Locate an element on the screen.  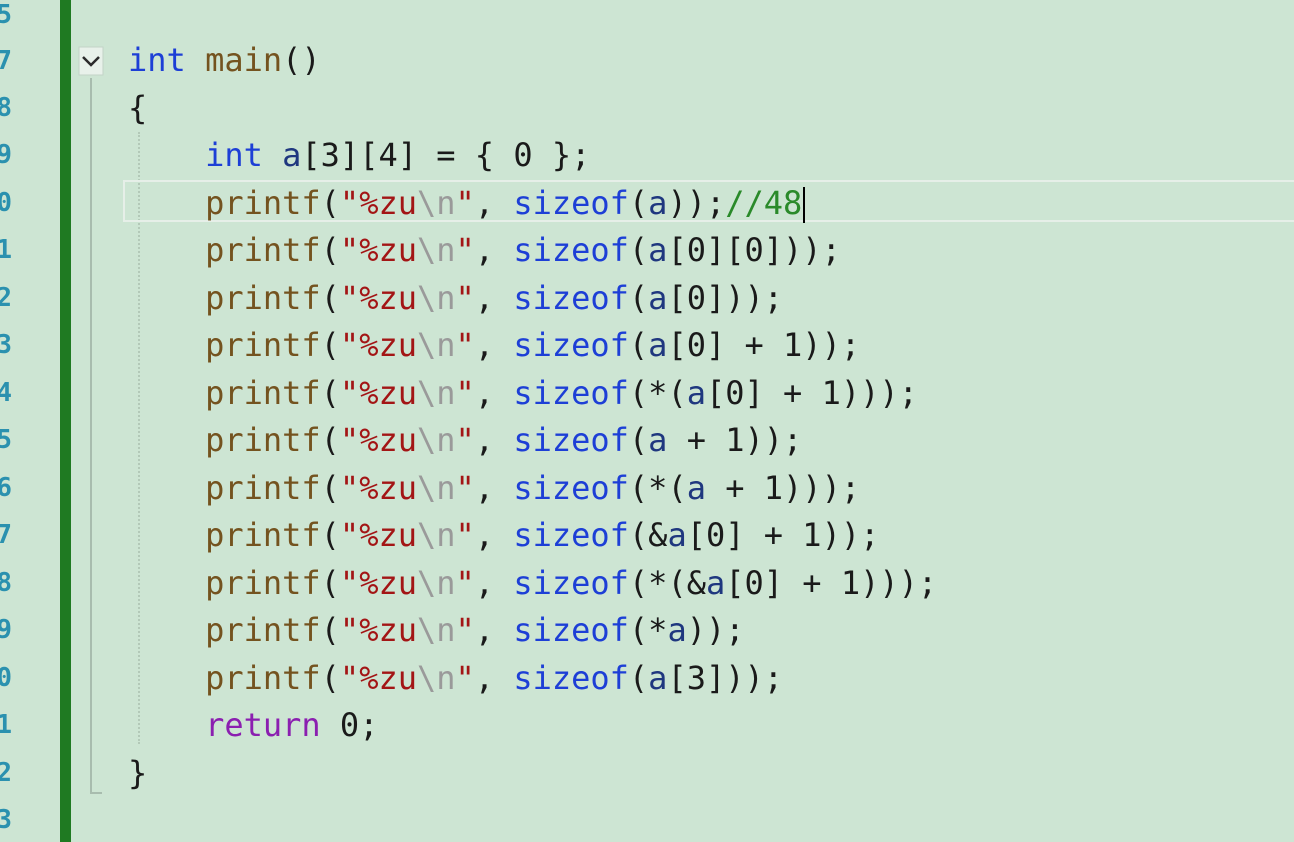
code-line: printf("%zu\n", sizeof(a[3])); is located at coordinates (455, 678).